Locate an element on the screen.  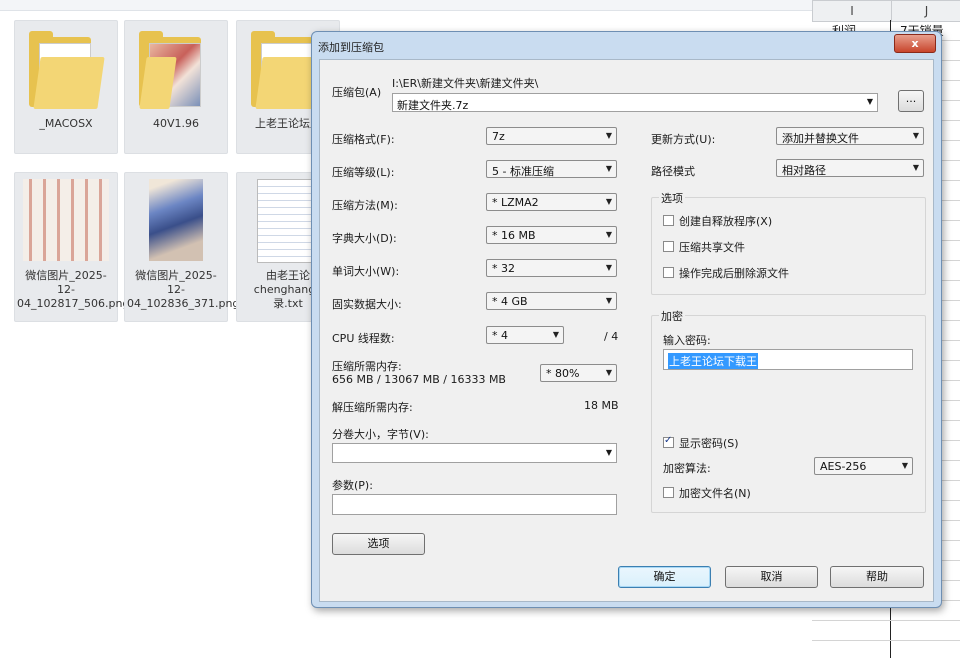
shared-files-checkbox is located at coordinates (668, 246).